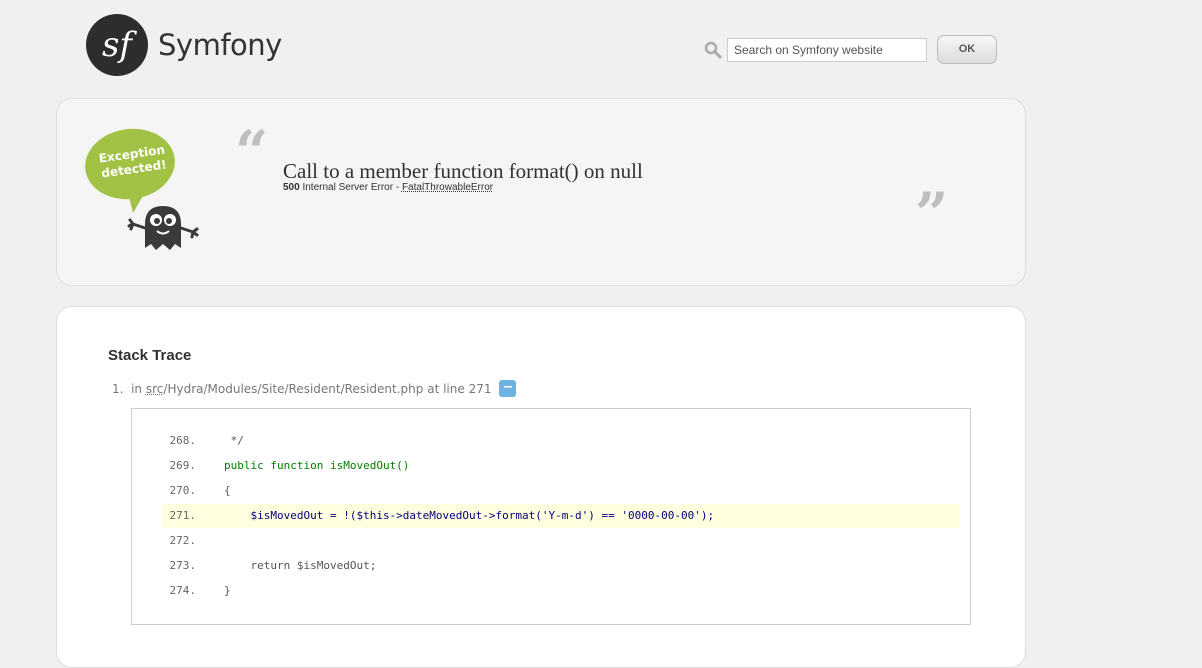 Image resolution: width=1202 pixels, height=668 pixels. What do you see at coordinates (507, 388) in the screenshot?
I see `toggle-code-button: −` at bounding box center [507, 388].